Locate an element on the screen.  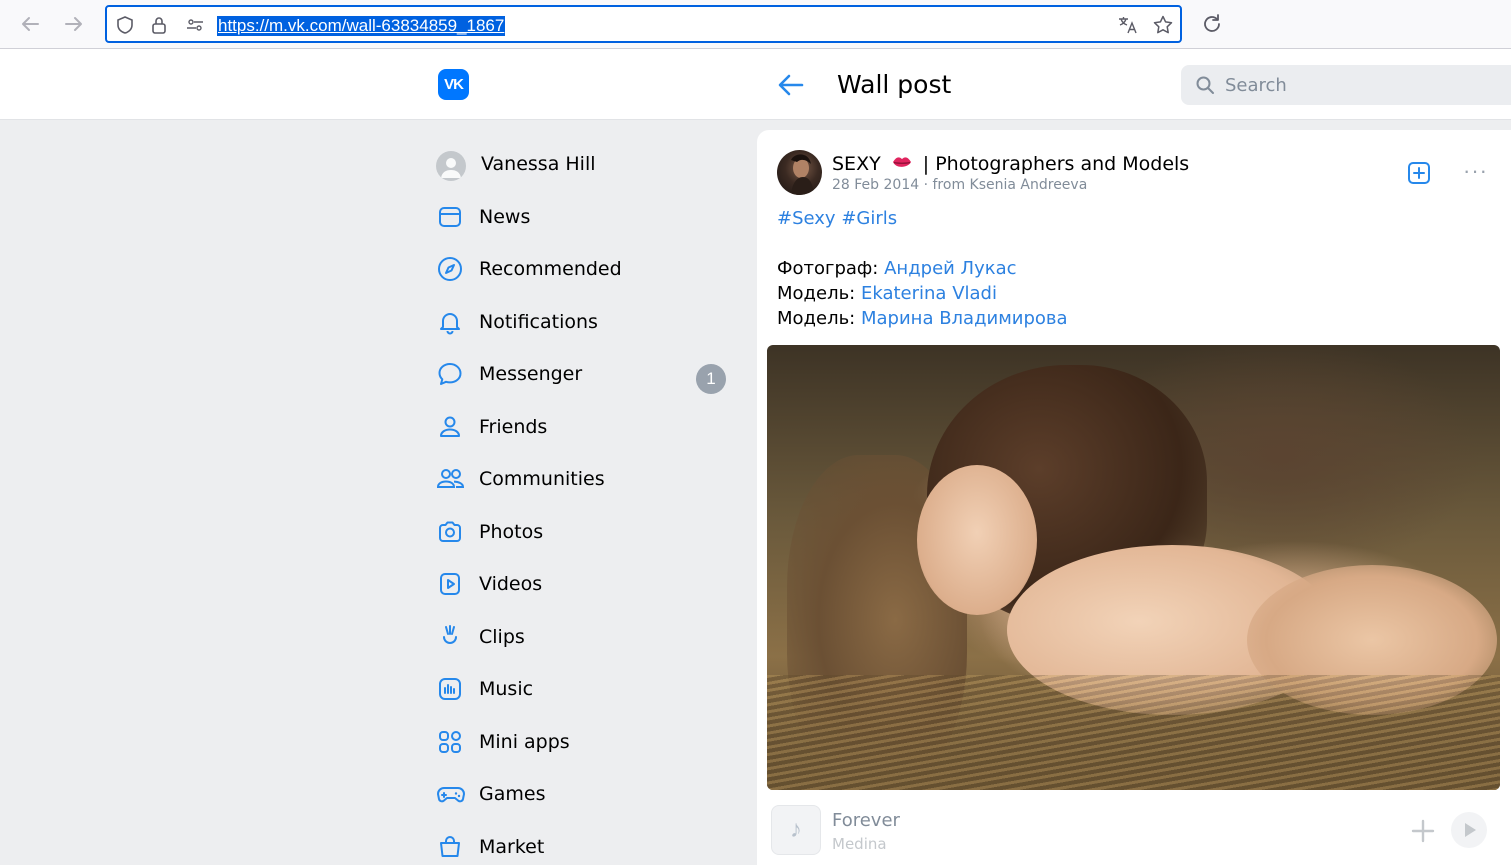
vk-header: VK Wall post is located at coordinates (755, 84).